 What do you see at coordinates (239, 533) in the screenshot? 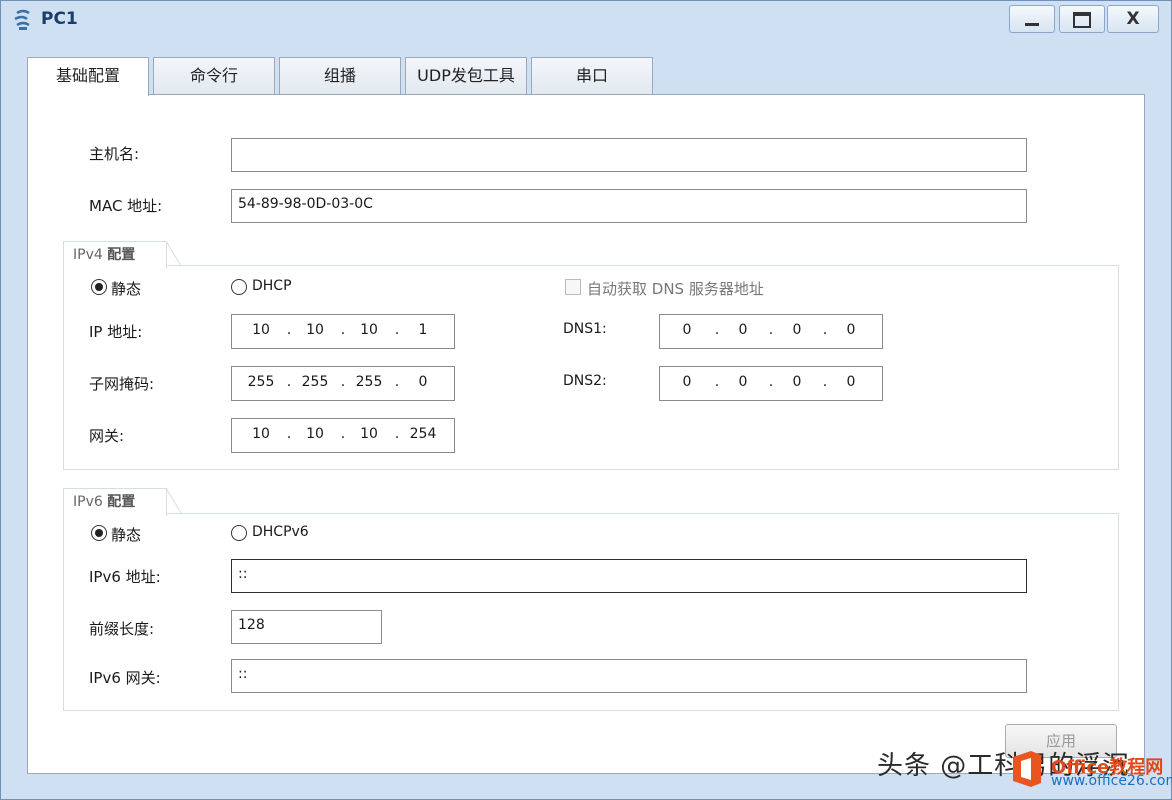
I see `ipv6-dhcp-radio` at bounding box center [239, 533].